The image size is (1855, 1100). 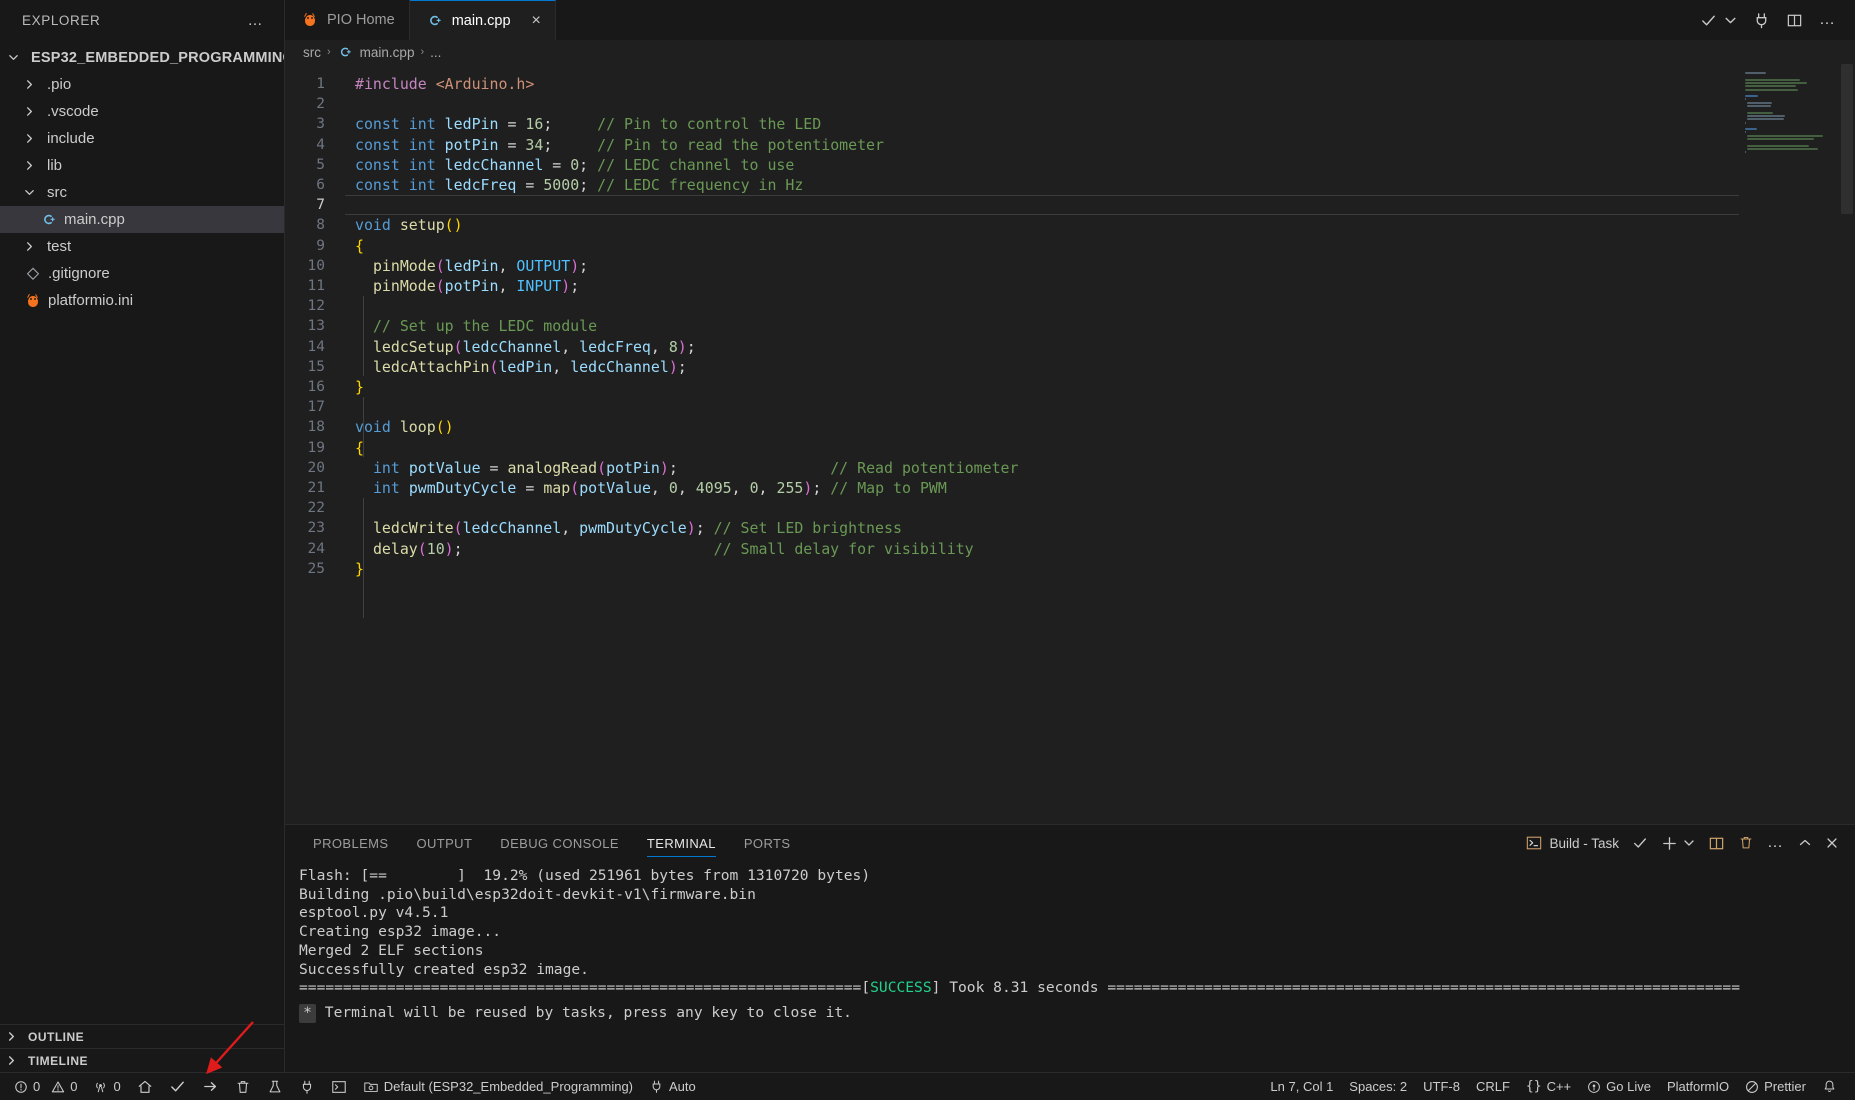 I want to click on pio-upload-icon, so click(x=210, y=1086).